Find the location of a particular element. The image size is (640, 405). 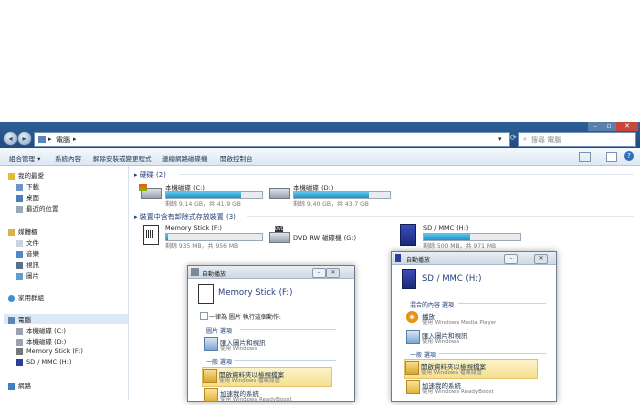

drive-dvd: DVD DVD RW 磁碟機 (G:) is located at coordinates (332, 237).